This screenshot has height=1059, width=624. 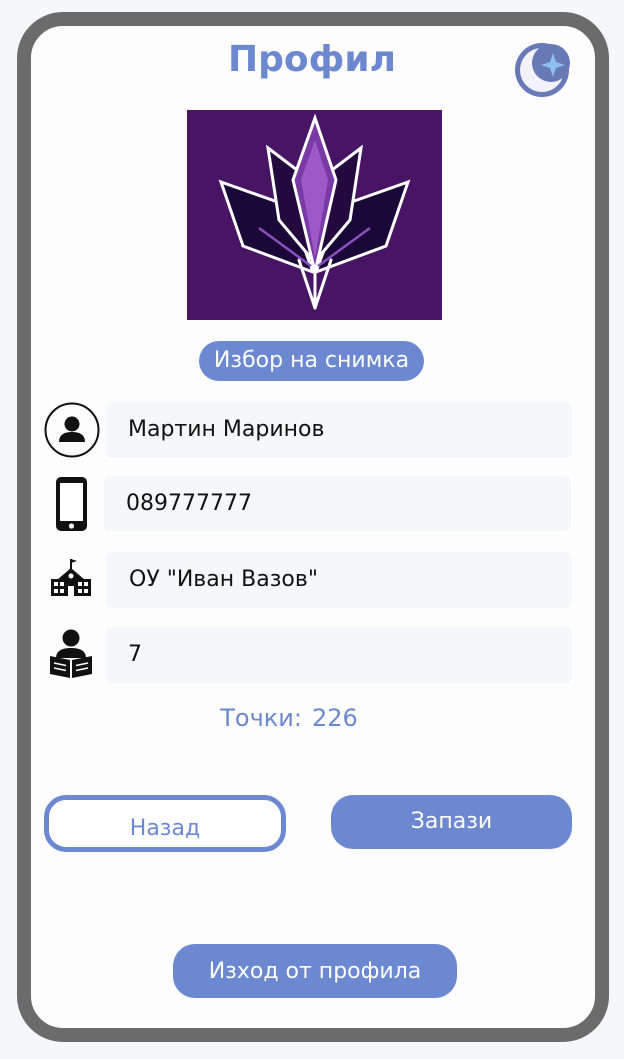 What do you see at coordinates (334, 718) in the screenshot?
I see `points-value: 226` at bounding box center [334, 718].